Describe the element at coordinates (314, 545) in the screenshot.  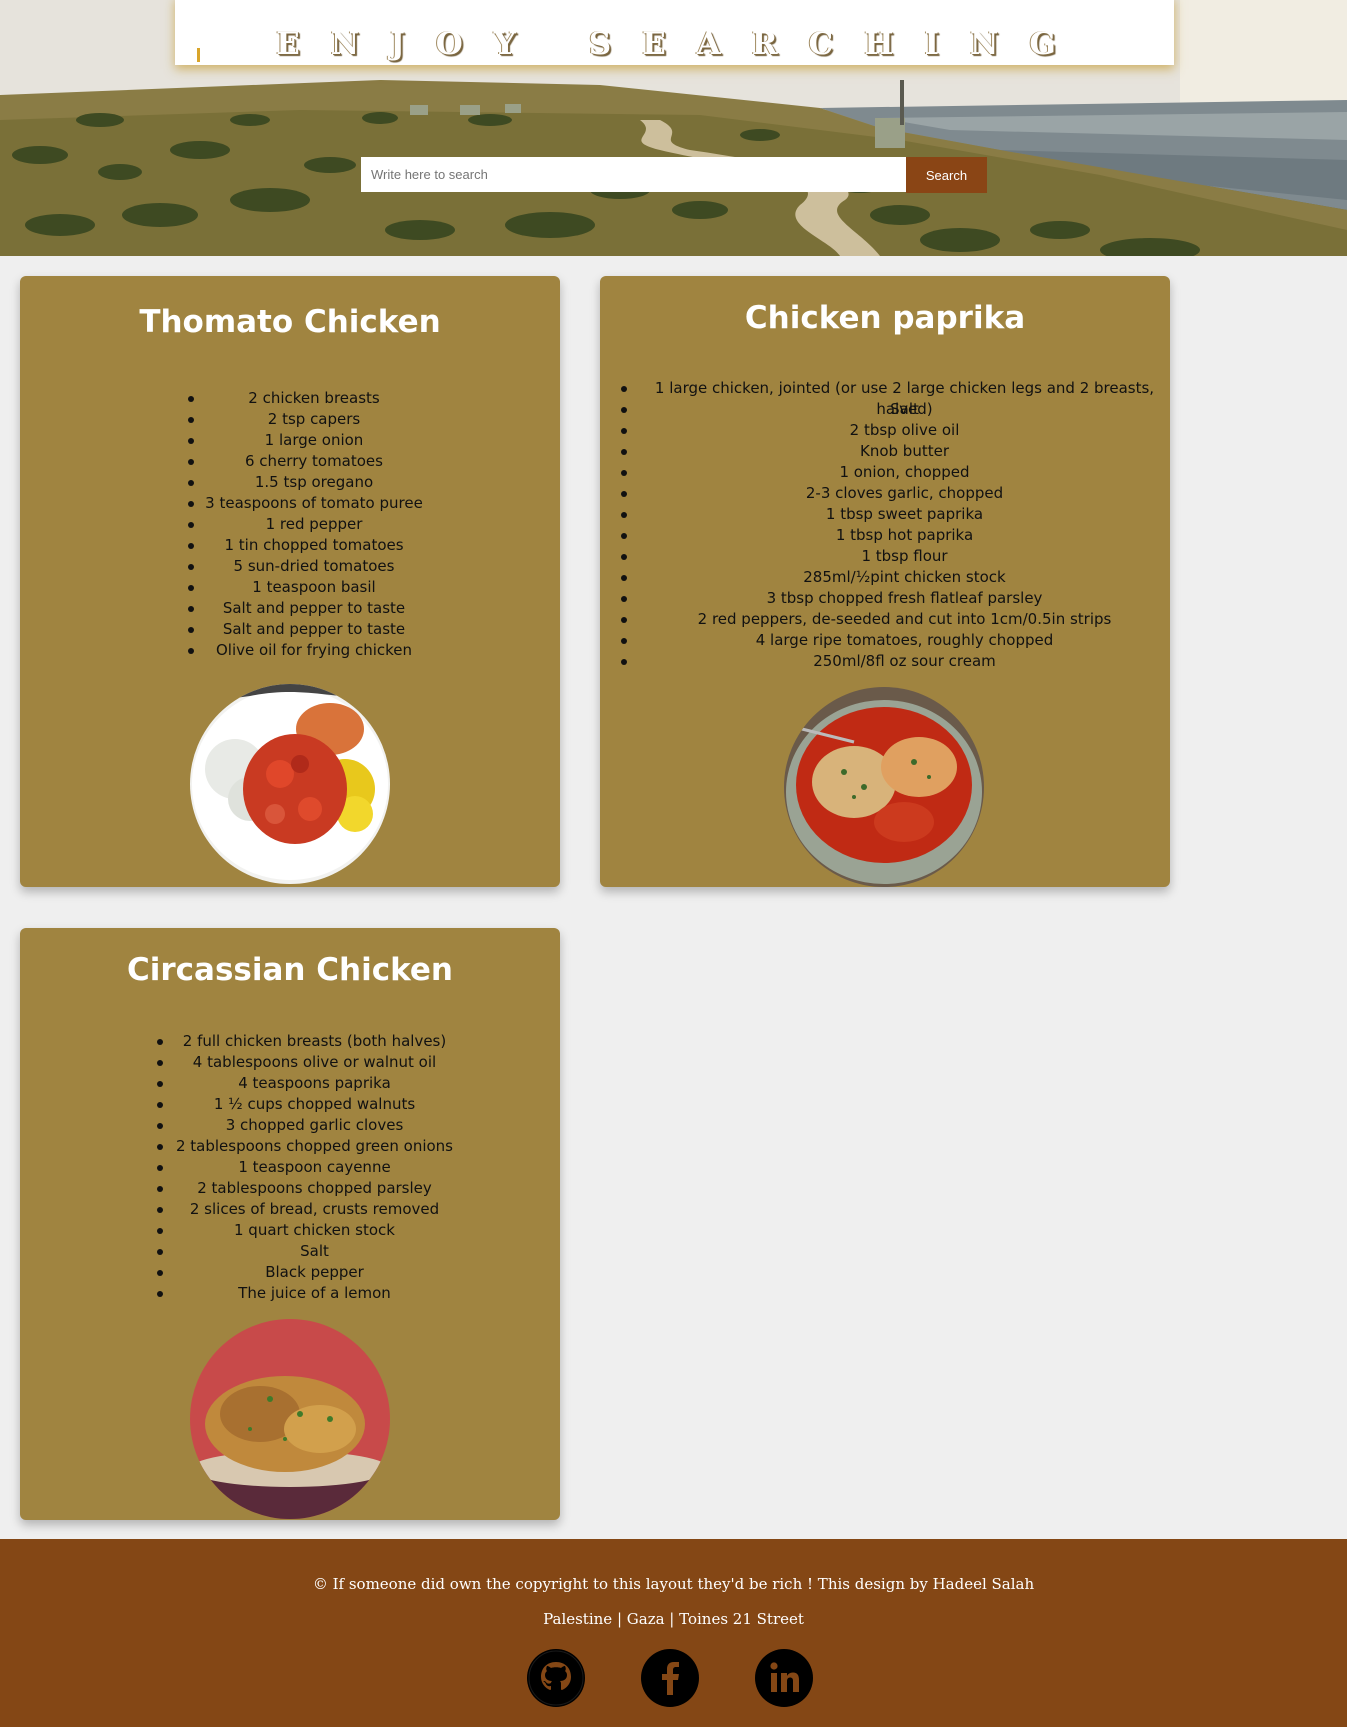
I see `ingredient-item: 1 tin chopped tomatoes` at that location.